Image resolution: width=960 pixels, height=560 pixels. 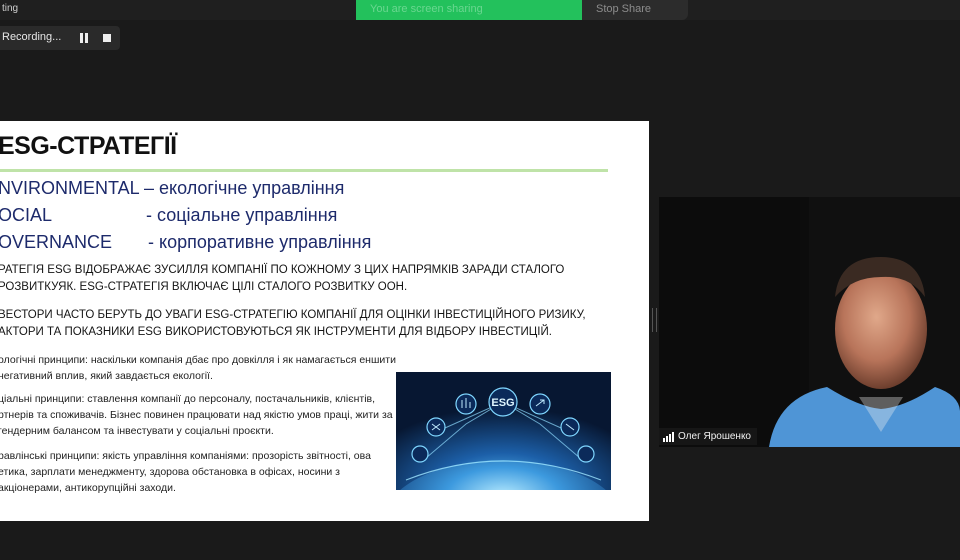 I want to click on stop-recording-icon, so click(x=107, y=38).